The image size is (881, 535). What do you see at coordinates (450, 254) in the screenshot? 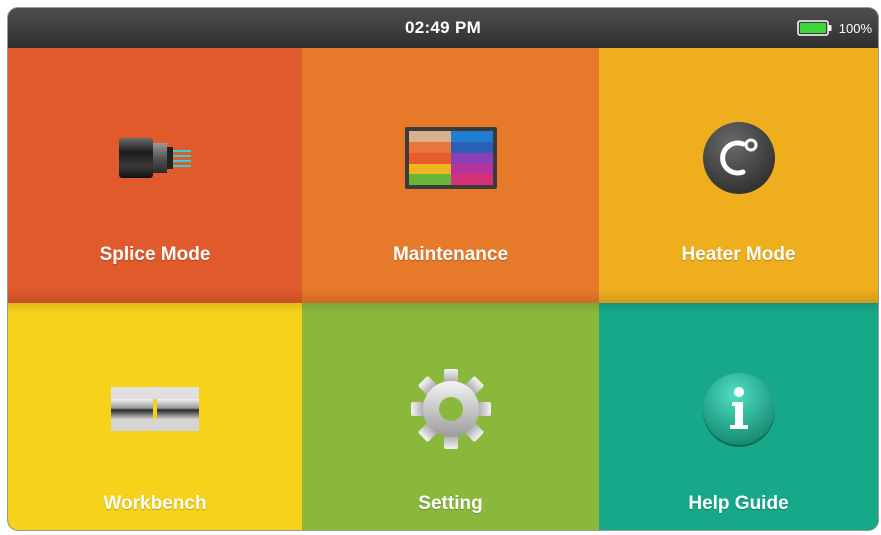
I see `maintenance-label: Maintenance` at bounding box center [450, 254].